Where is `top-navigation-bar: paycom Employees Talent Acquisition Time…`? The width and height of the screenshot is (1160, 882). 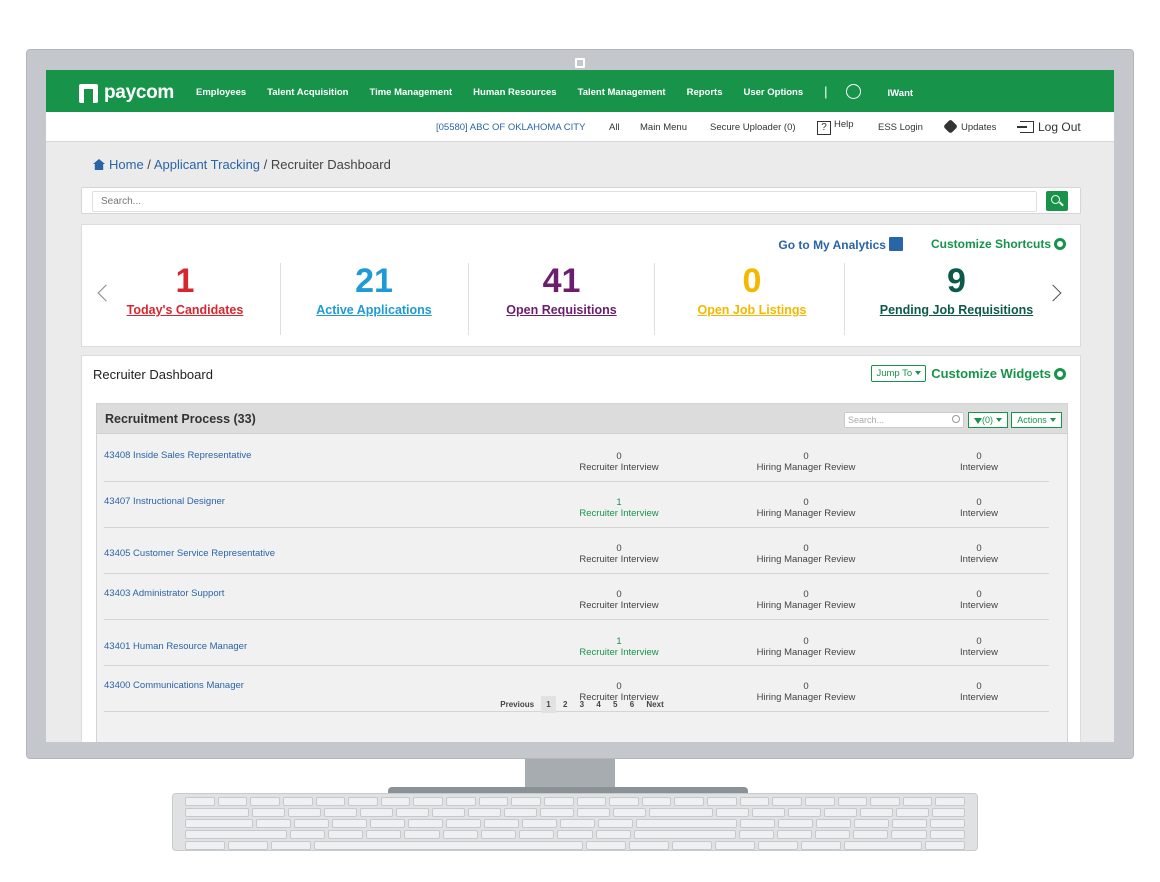 top-navigation-bar: paycom Employees Talent Acquisition Time… is located at coordinates (580, 91).